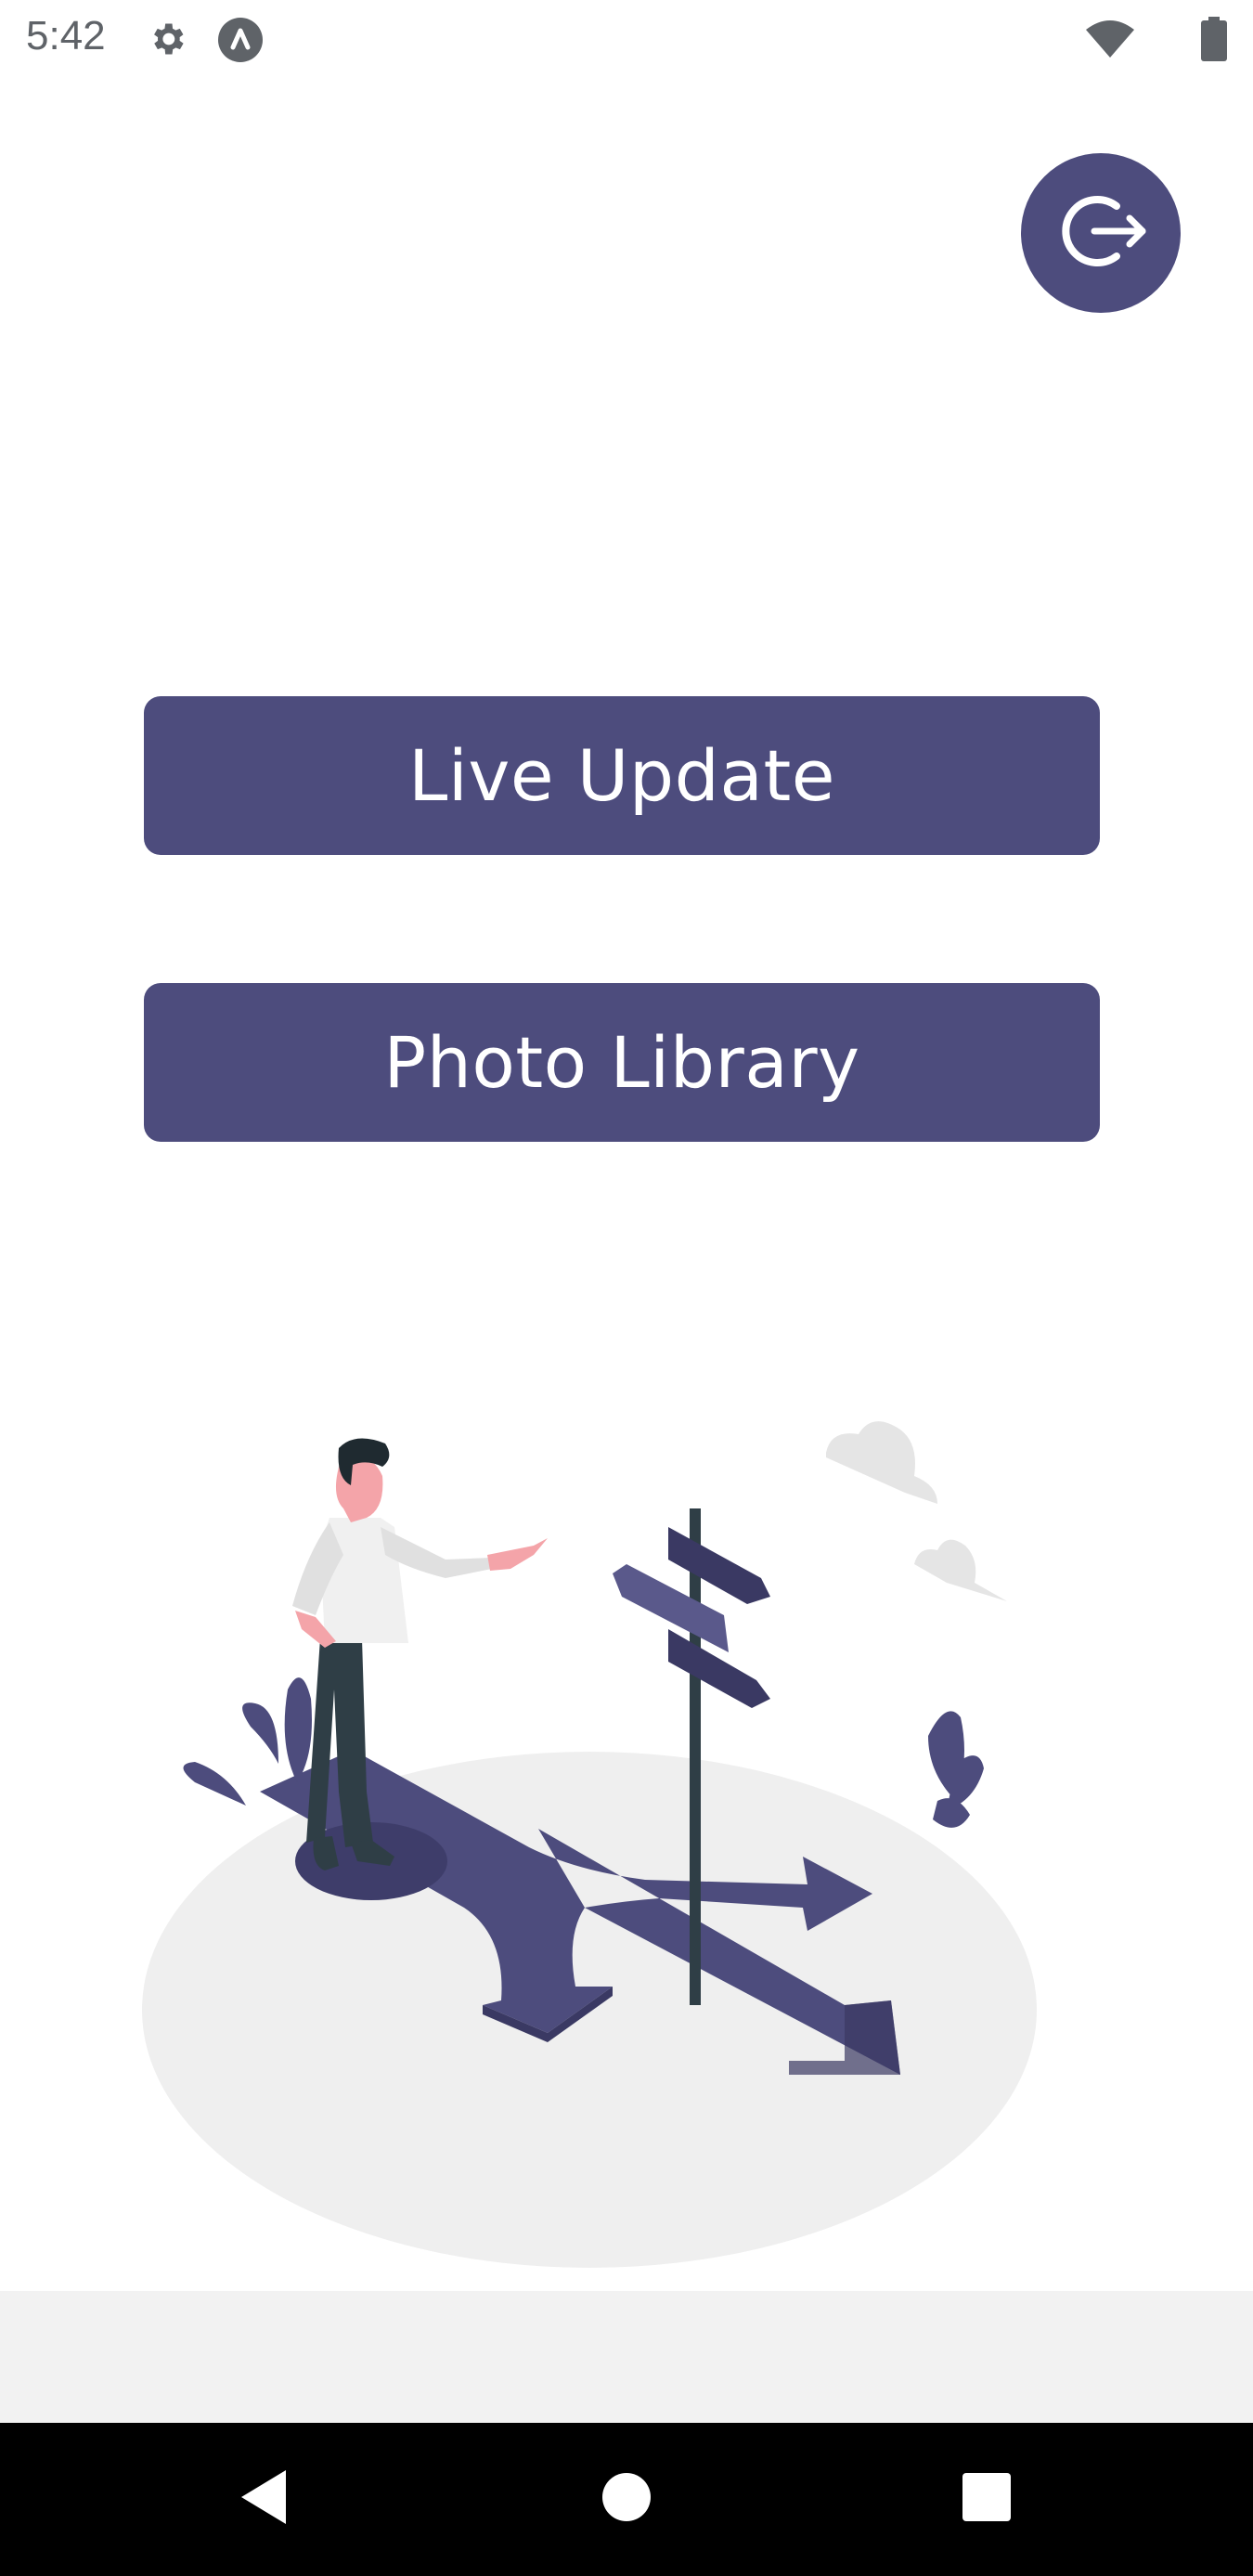  I want to click on home-button, so click(626, 2499).